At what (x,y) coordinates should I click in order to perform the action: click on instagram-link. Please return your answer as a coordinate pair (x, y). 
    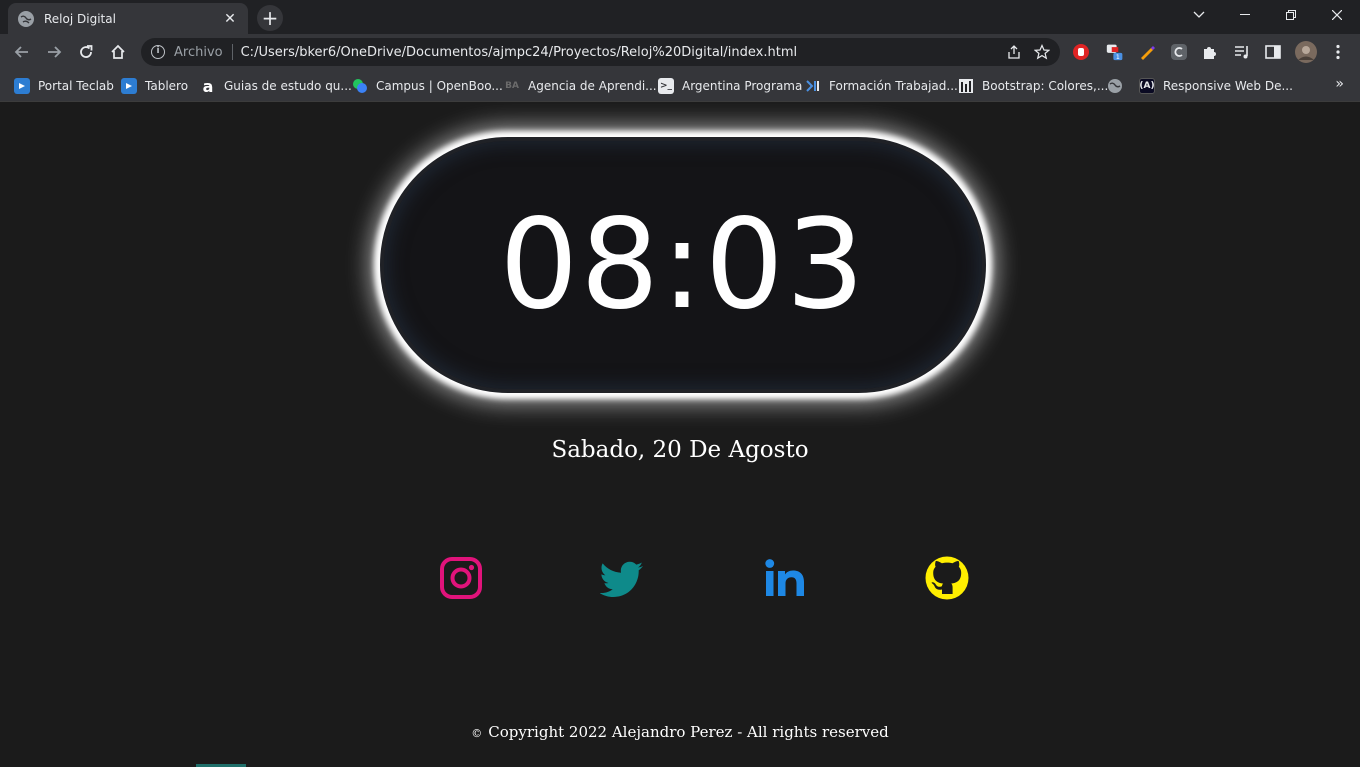
    Looking at the image, I should click on (461, 578).